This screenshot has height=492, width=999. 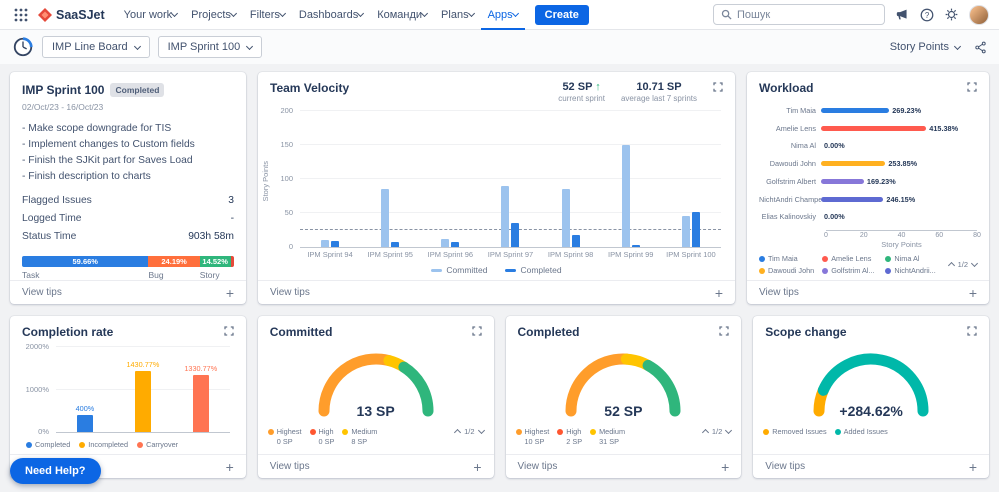 I want to click on legend-item: Amelie Lens, so click(x=851, y=258).